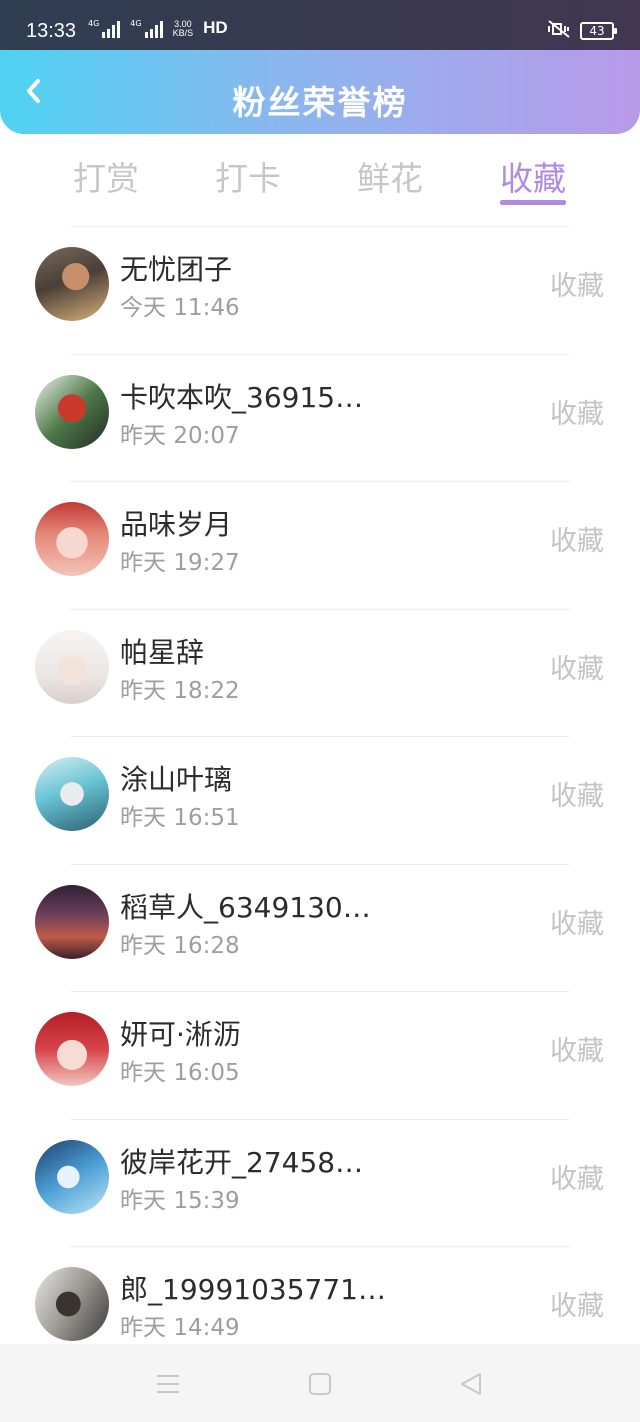 This screenshot has width=640, height=1422. What do you see at coordinates (320, 927) in the screenshot?
I see `list-item: 稻草人_6349130… 昨天 16:28 收藏` at bounding box center [320, 927].